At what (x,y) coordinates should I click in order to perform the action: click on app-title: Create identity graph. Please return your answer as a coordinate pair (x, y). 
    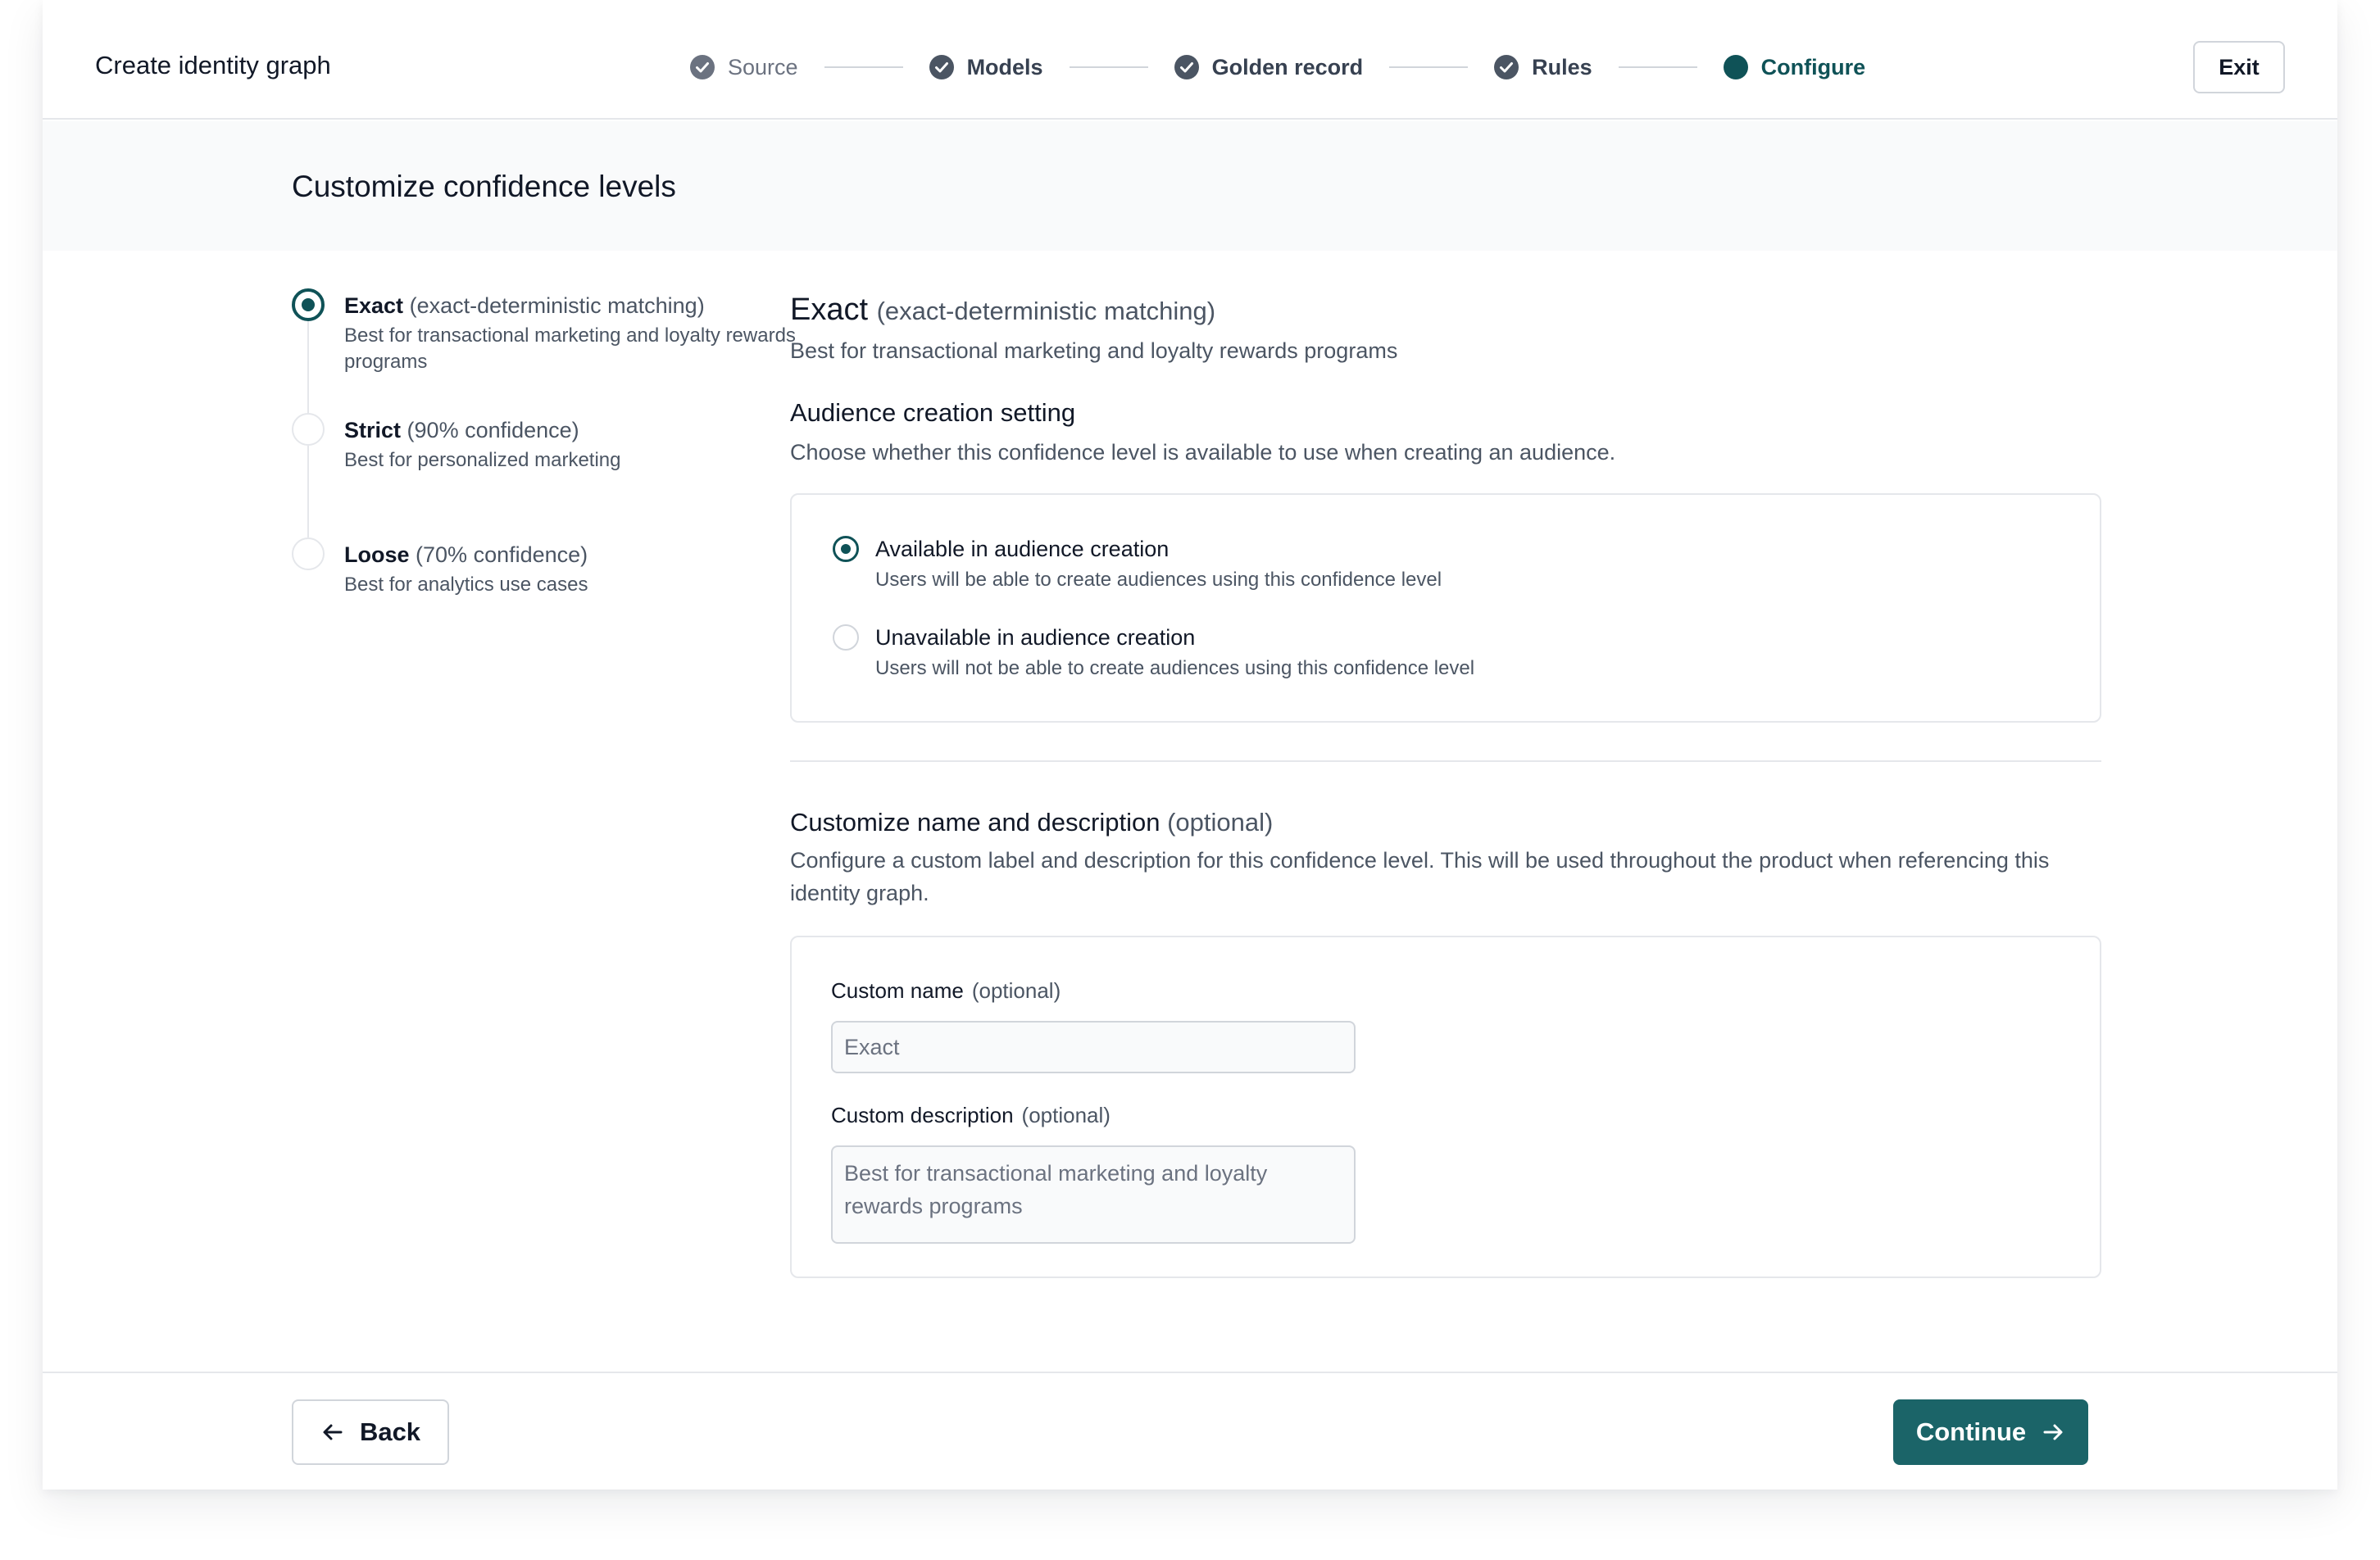
    Looking at the image, I should click on (213, 65).